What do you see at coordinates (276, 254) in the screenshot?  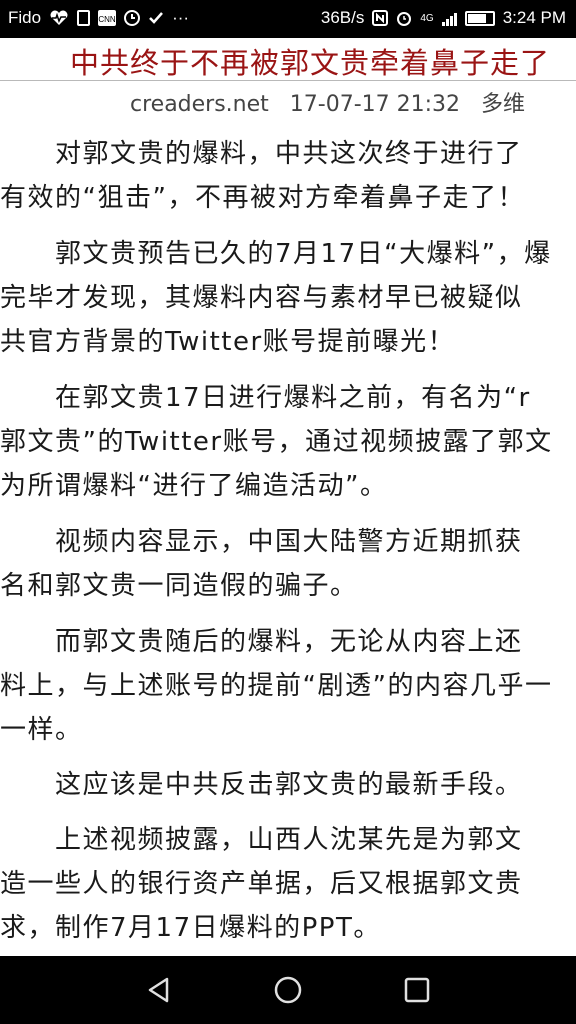 I see `article-line: 郭文贵预告已久的7月17日“大爆料”，爆` at bounding box center [276, 254].